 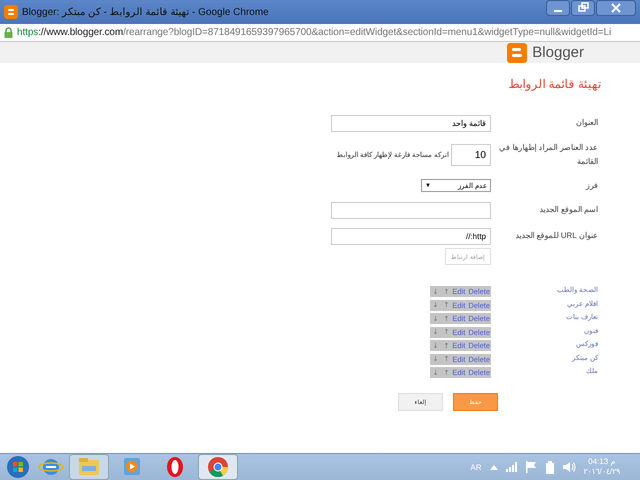 What do you see at coordinates (616, 8) in the screenshot?
I see `close-button` at bounding box center [616, 8].